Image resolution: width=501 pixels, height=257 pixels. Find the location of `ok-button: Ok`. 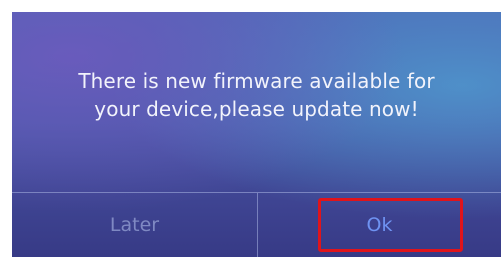

ok-button: Ok is located at coordinates (379, 225).